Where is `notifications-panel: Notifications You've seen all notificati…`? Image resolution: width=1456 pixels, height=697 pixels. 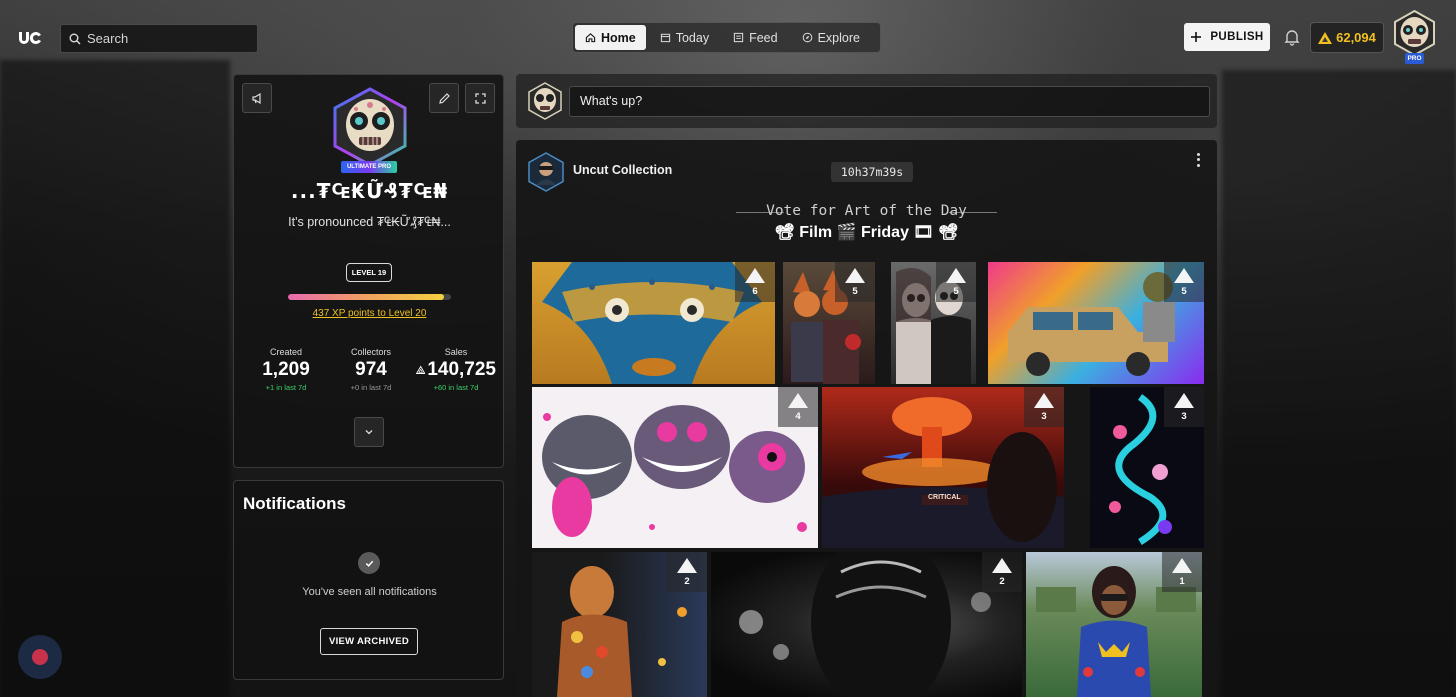 notifications-panel: Notifications You've seen all notificati… is located at coordinates (368, 580).